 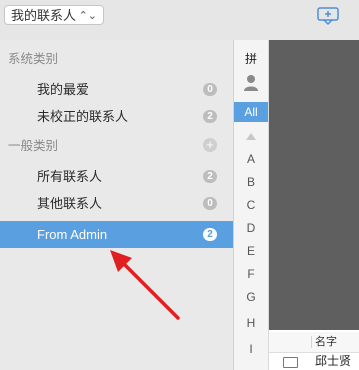 I want to click on group-item-from-admin: From Admin 2, so click(x=116, y=234).